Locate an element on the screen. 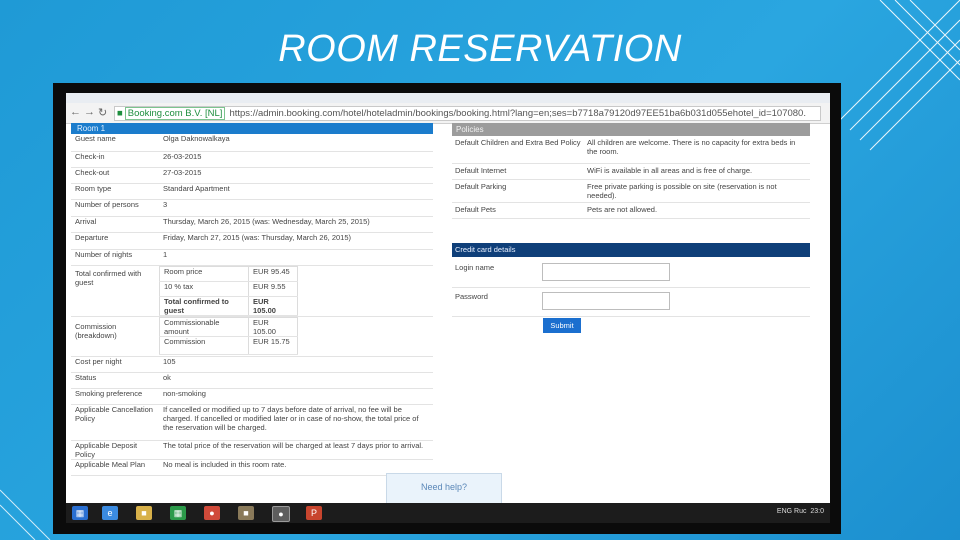  table-row: Status ok is located at coordinates (252, 380).